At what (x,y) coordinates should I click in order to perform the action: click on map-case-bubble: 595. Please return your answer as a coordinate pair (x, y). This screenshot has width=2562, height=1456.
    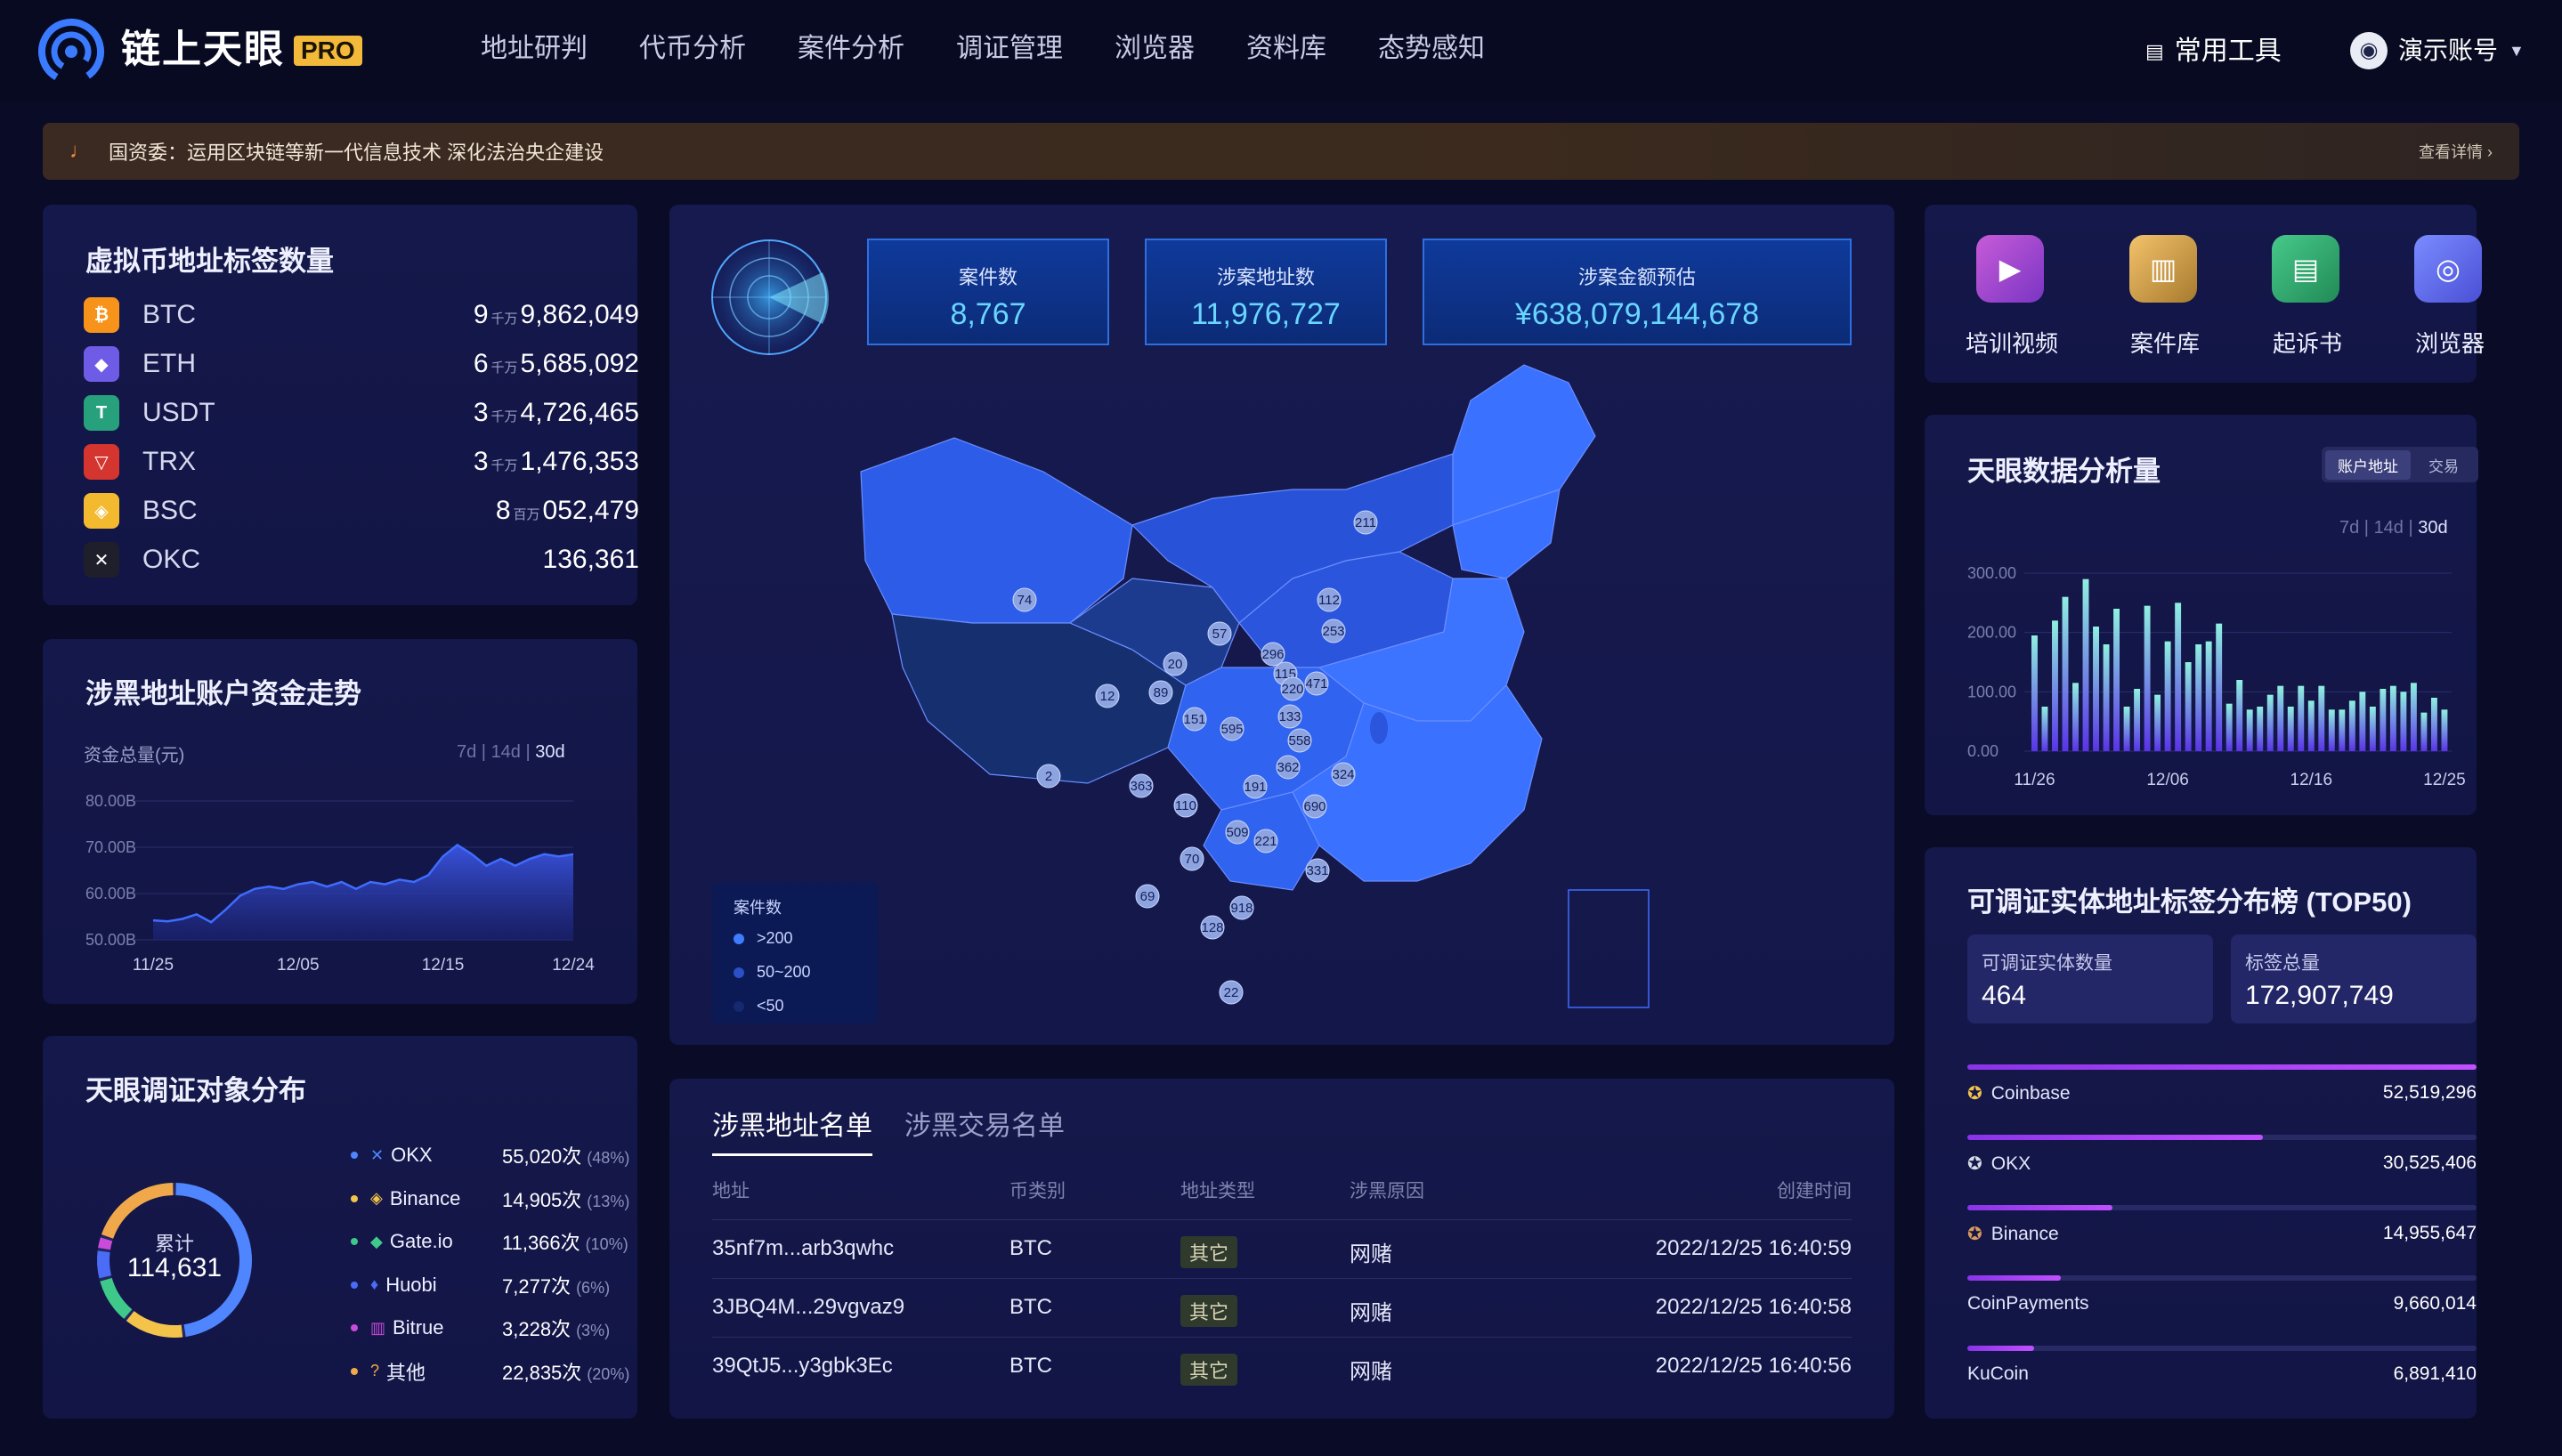
    Looking at the image, I should click on (1232, 728).